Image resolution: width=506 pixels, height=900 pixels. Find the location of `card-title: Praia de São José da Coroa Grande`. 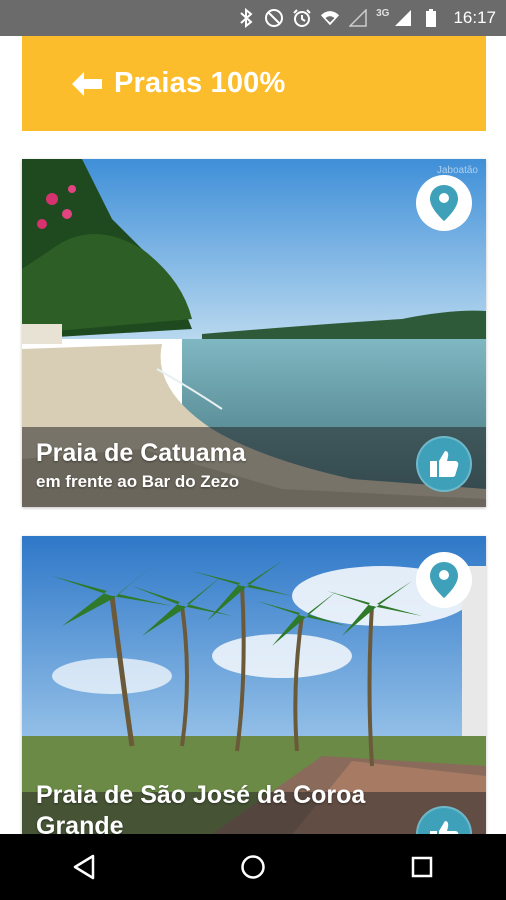

card-title: Praia de São José da Coroa Grande is located at coordinates (201, 807).